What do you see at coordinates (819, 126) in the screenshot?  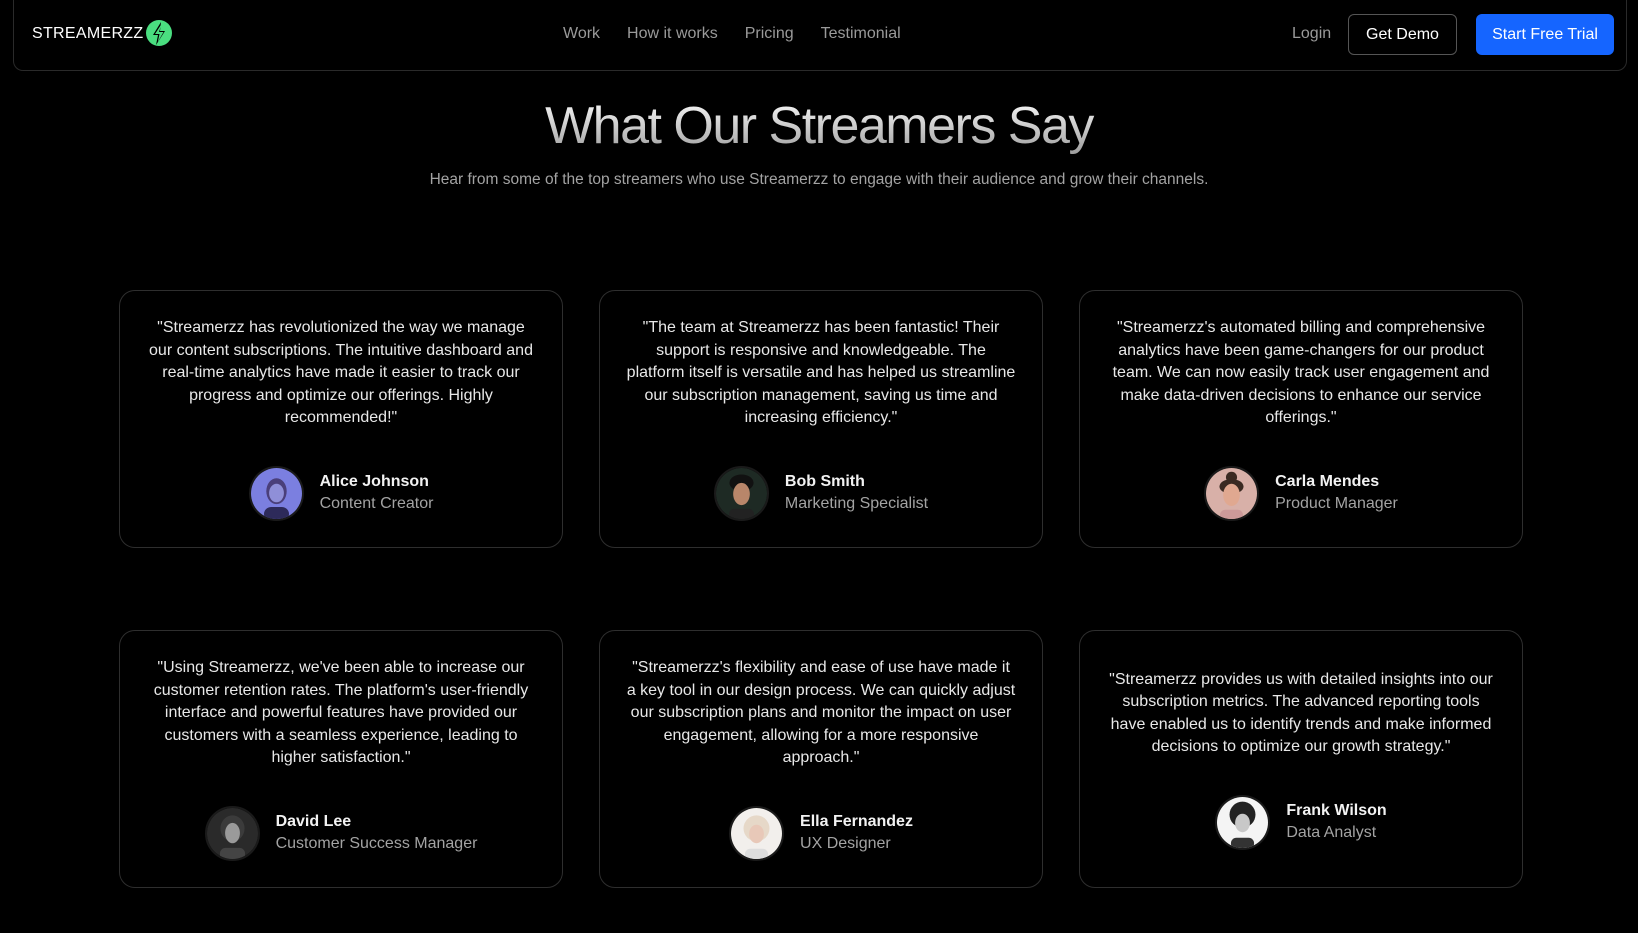 I see `section-title: What Our Streamers Say` at bounding box center [819, 126].